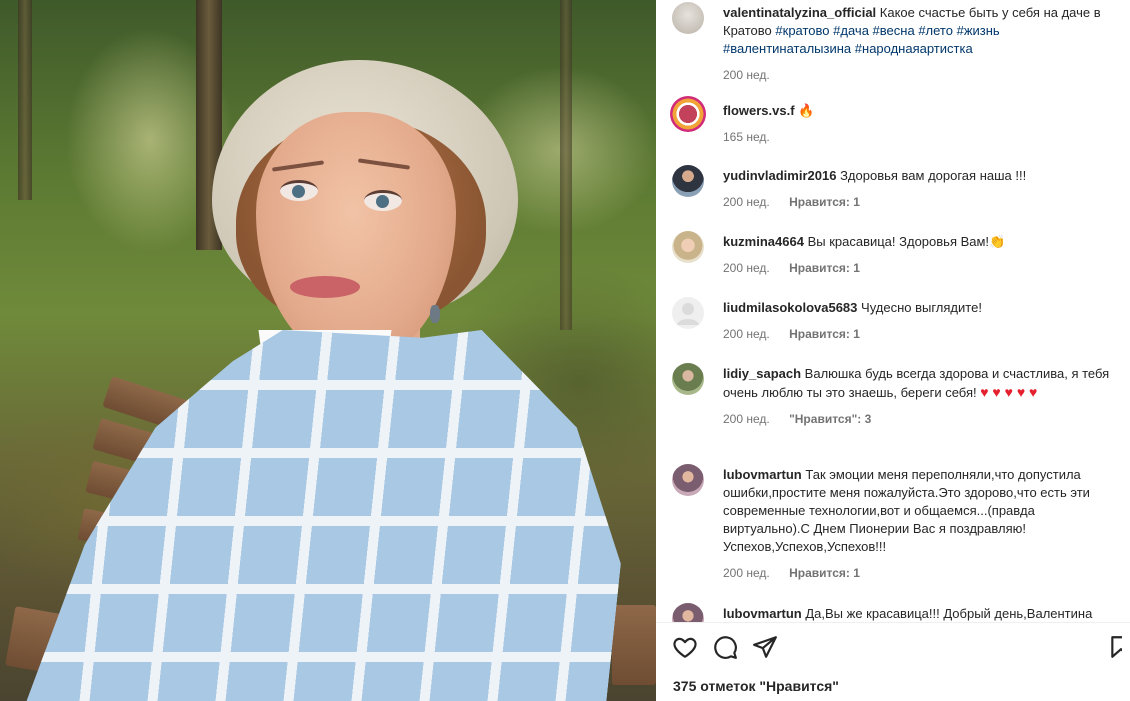 This screenshot has height=701, width=1130. I want to click on save-button, so click(1115, 648).